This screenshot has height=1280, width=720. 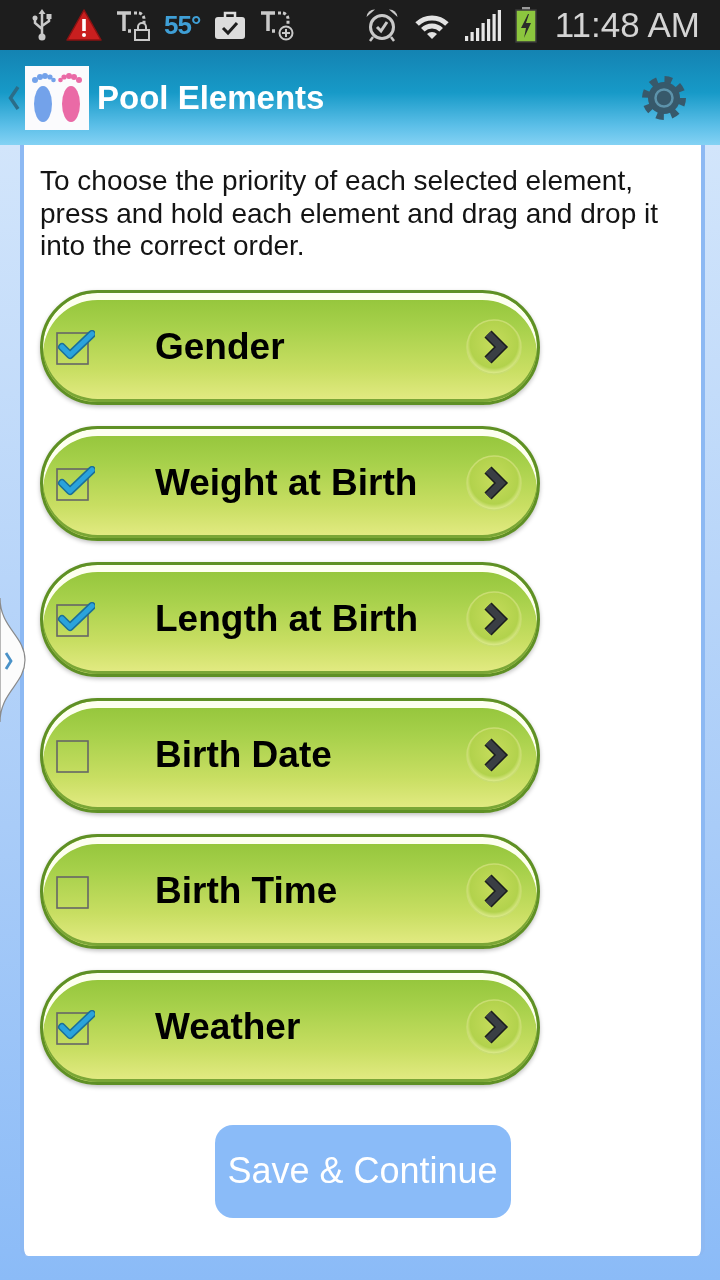 I want to click on element-item: Weight at Birth, so click(x=290, y=483).